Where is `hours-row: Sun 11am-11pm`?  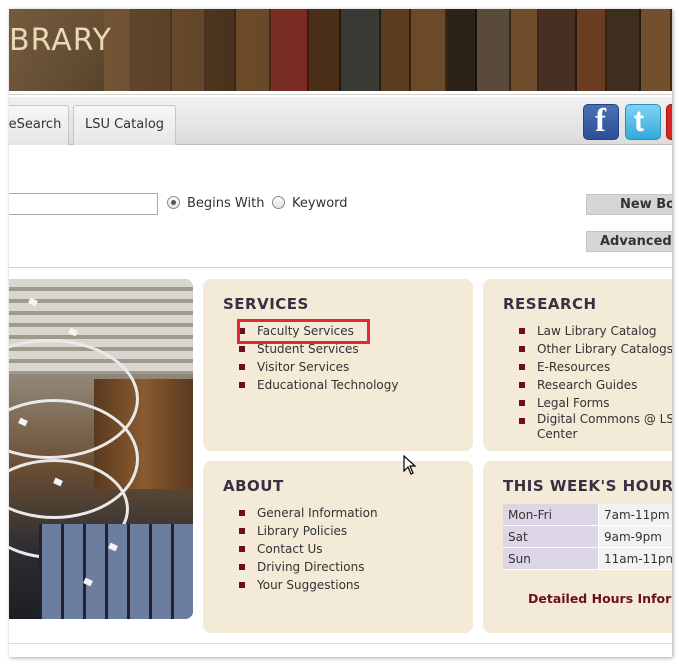 hours-row: Sun 11am-11pm is located at coordinates (587, 559).